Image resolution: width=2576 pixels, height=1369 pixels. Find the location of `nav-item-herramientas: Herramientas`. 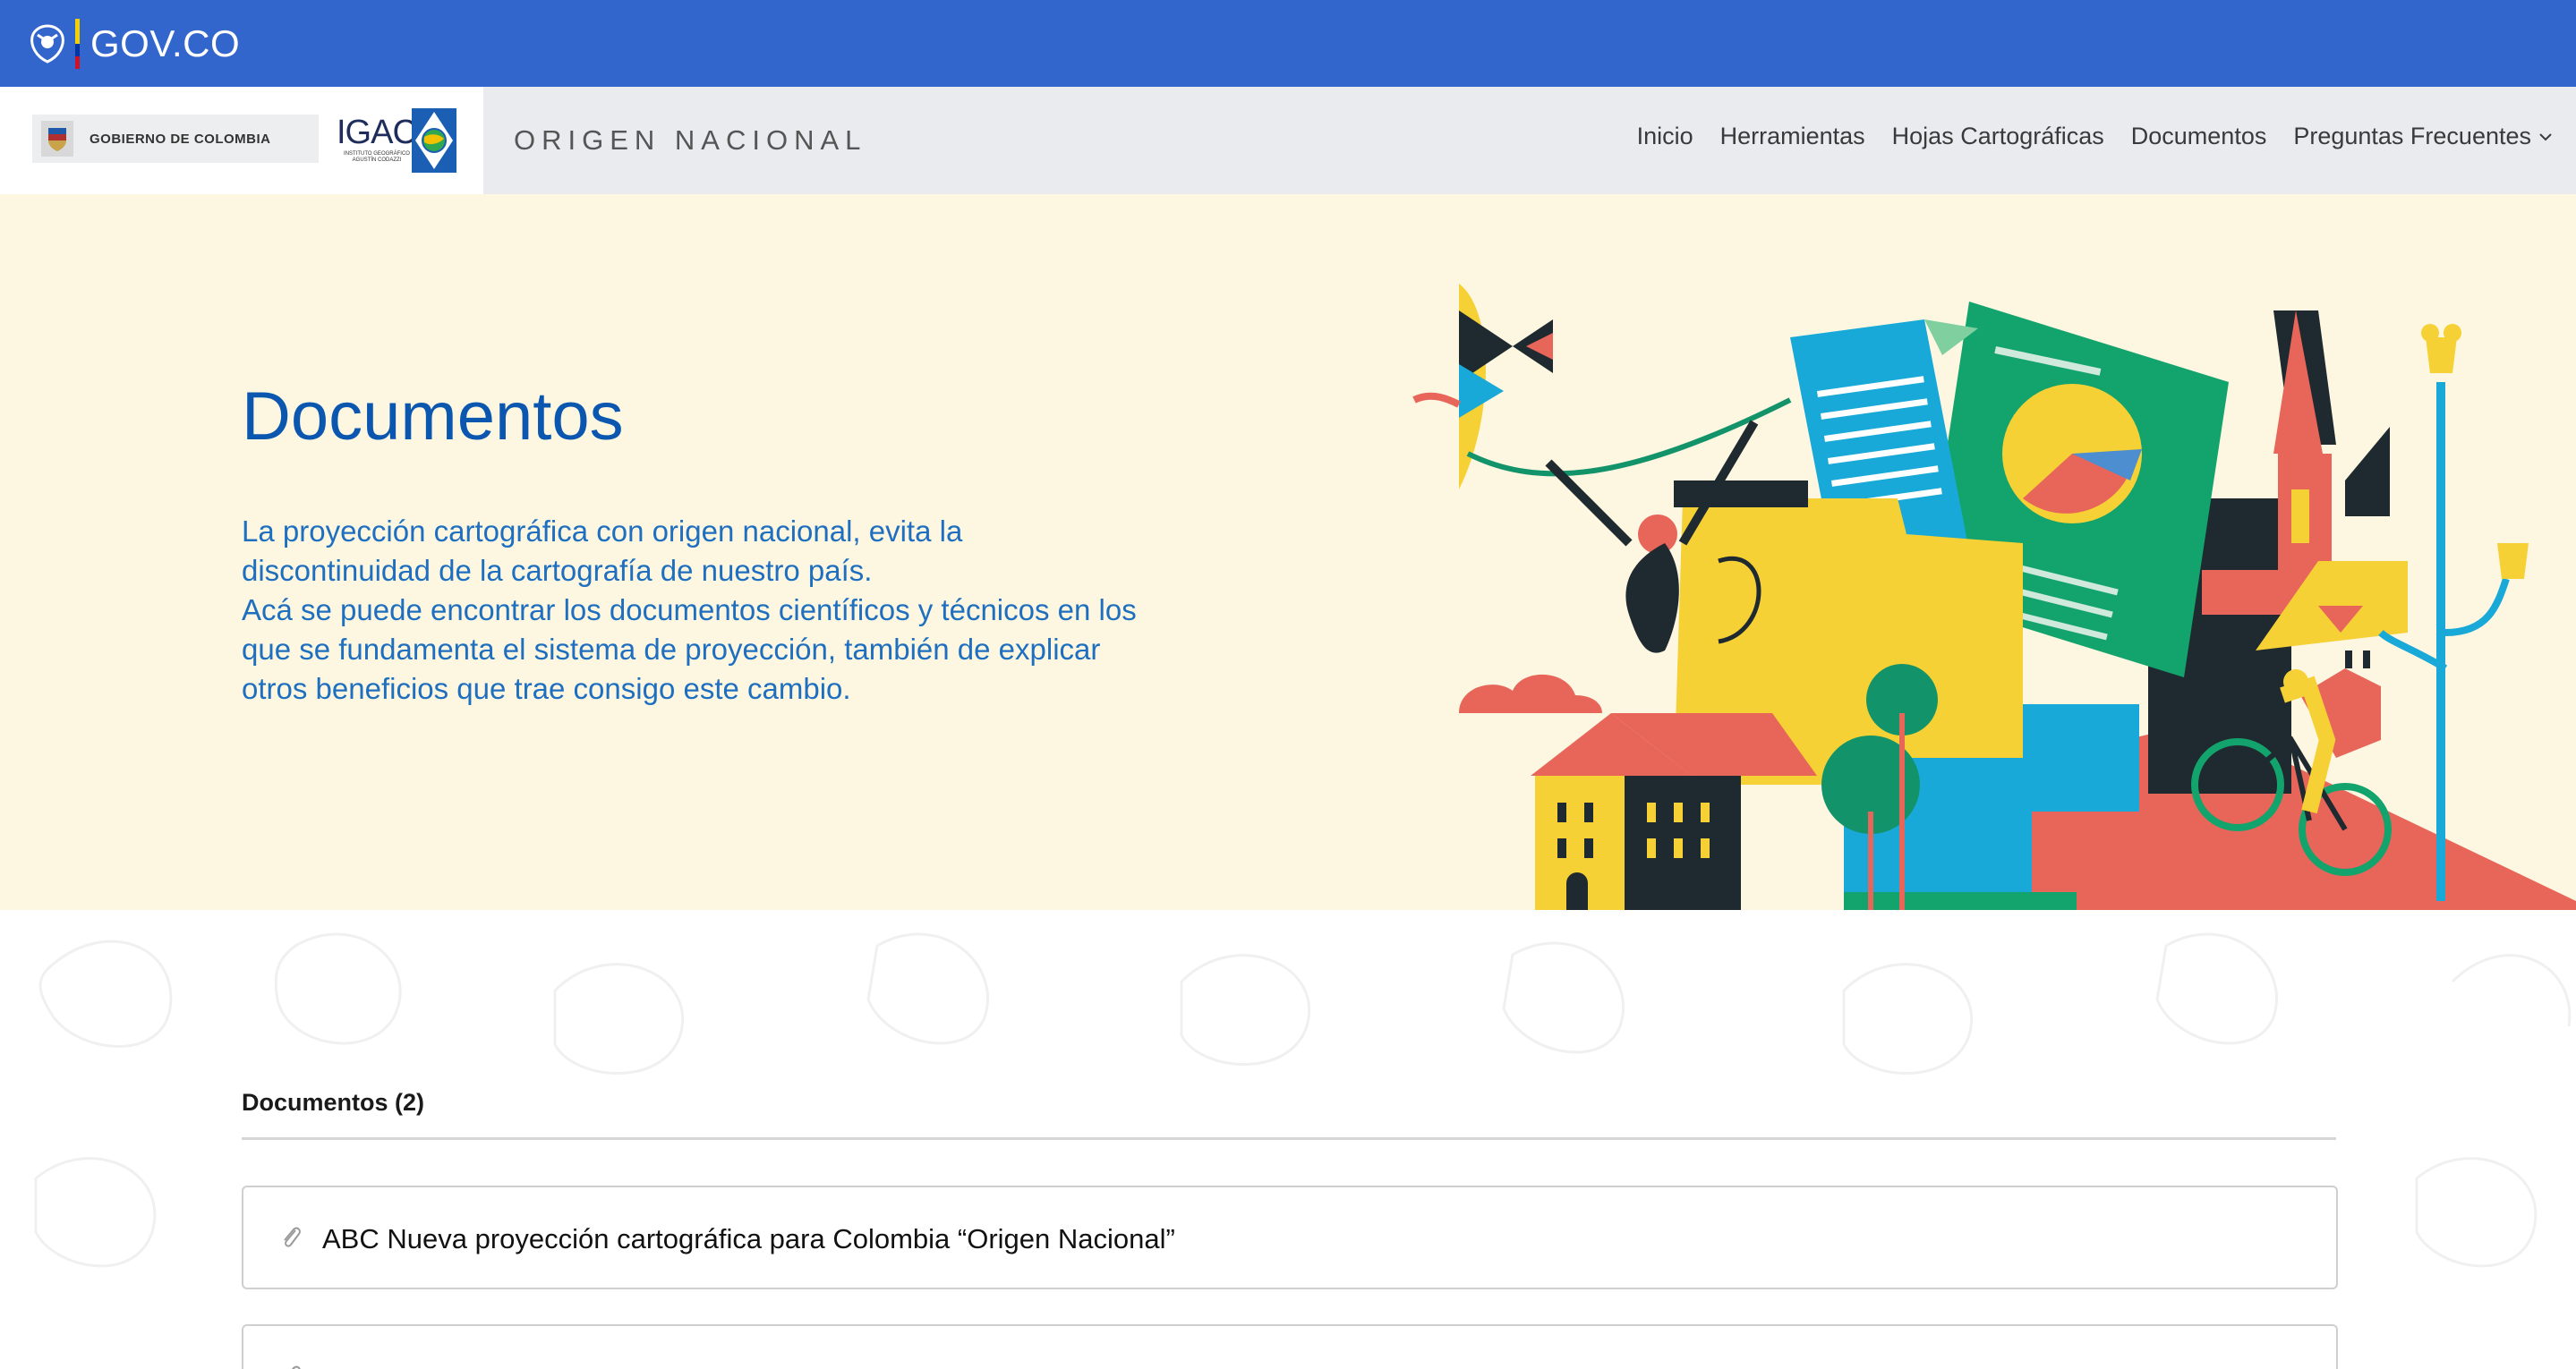

nav-item-herramientas: Herramientas is located at coordinates (1792, 136).